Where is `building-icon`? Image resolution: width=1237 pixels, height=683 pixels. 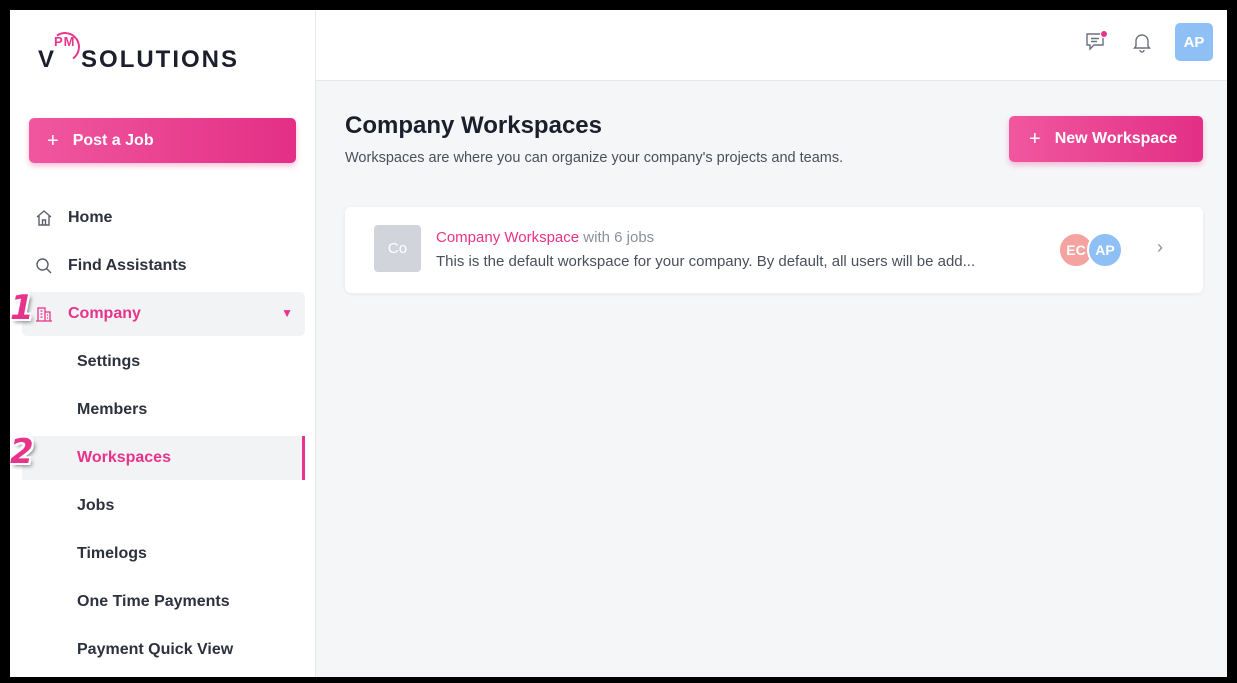 building-icon is located at coordinates (44, 314).